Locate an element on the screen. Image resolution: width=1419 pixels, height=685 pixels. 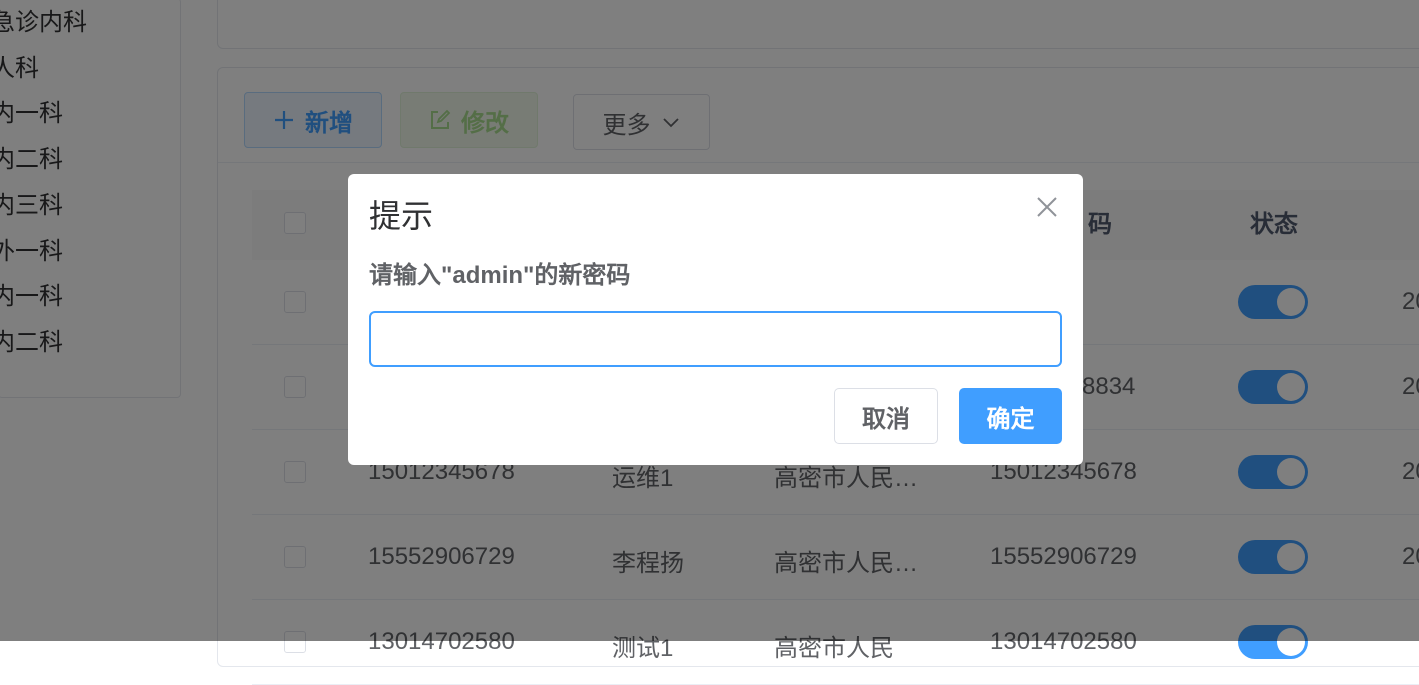
new-password-input is located at coordinates (715, 339).